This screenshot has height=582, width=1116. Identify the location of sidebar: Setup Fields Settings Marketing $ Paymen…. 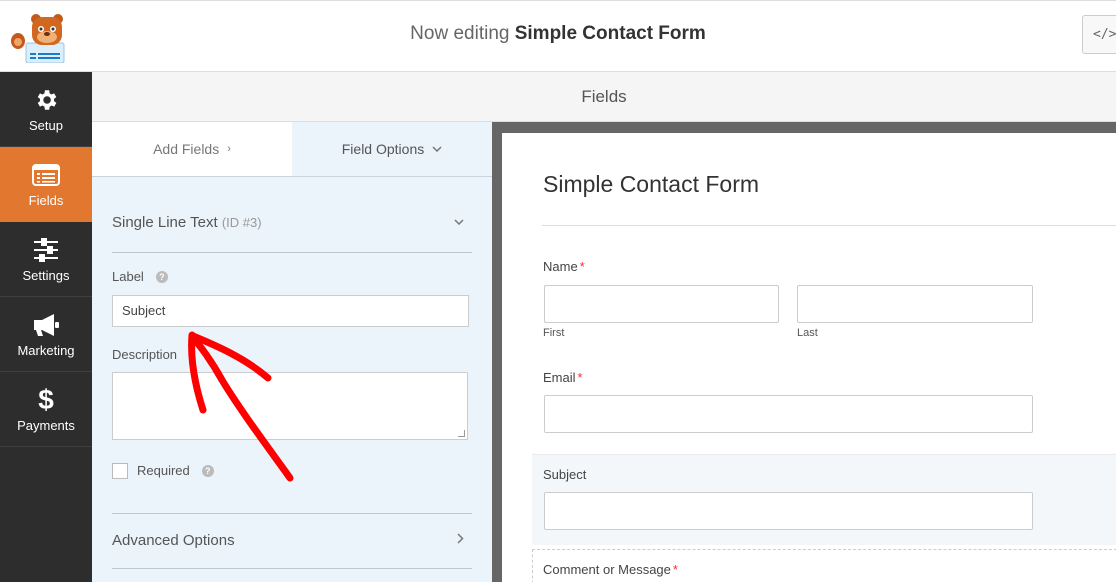
(46, 327).